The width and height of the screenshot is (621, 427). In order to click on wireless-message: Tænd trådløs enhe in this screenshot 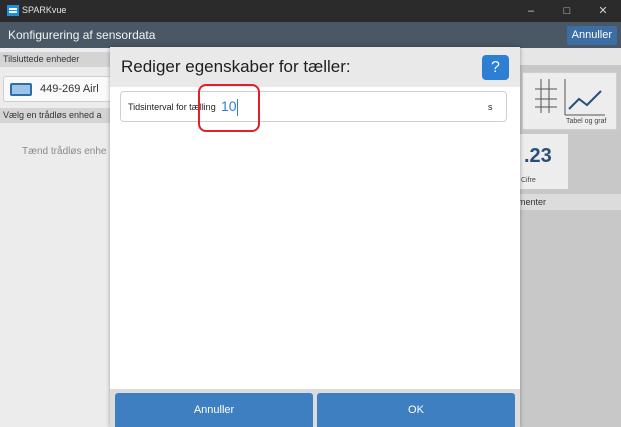, I will do `click(64, 151)`.